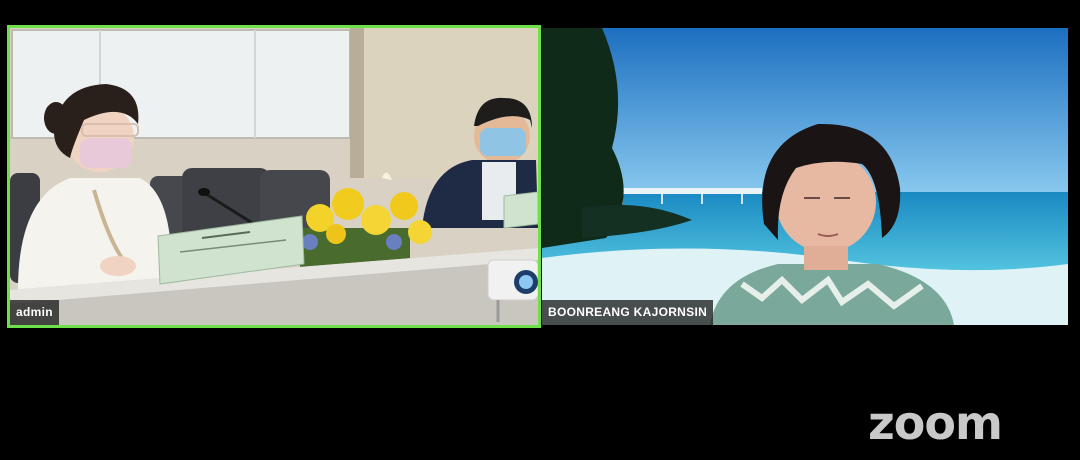  What do you see at coordinates (34, 312) in the screenshot?
I see `participant-name-tag: admin` at bounding box center [34, 312].